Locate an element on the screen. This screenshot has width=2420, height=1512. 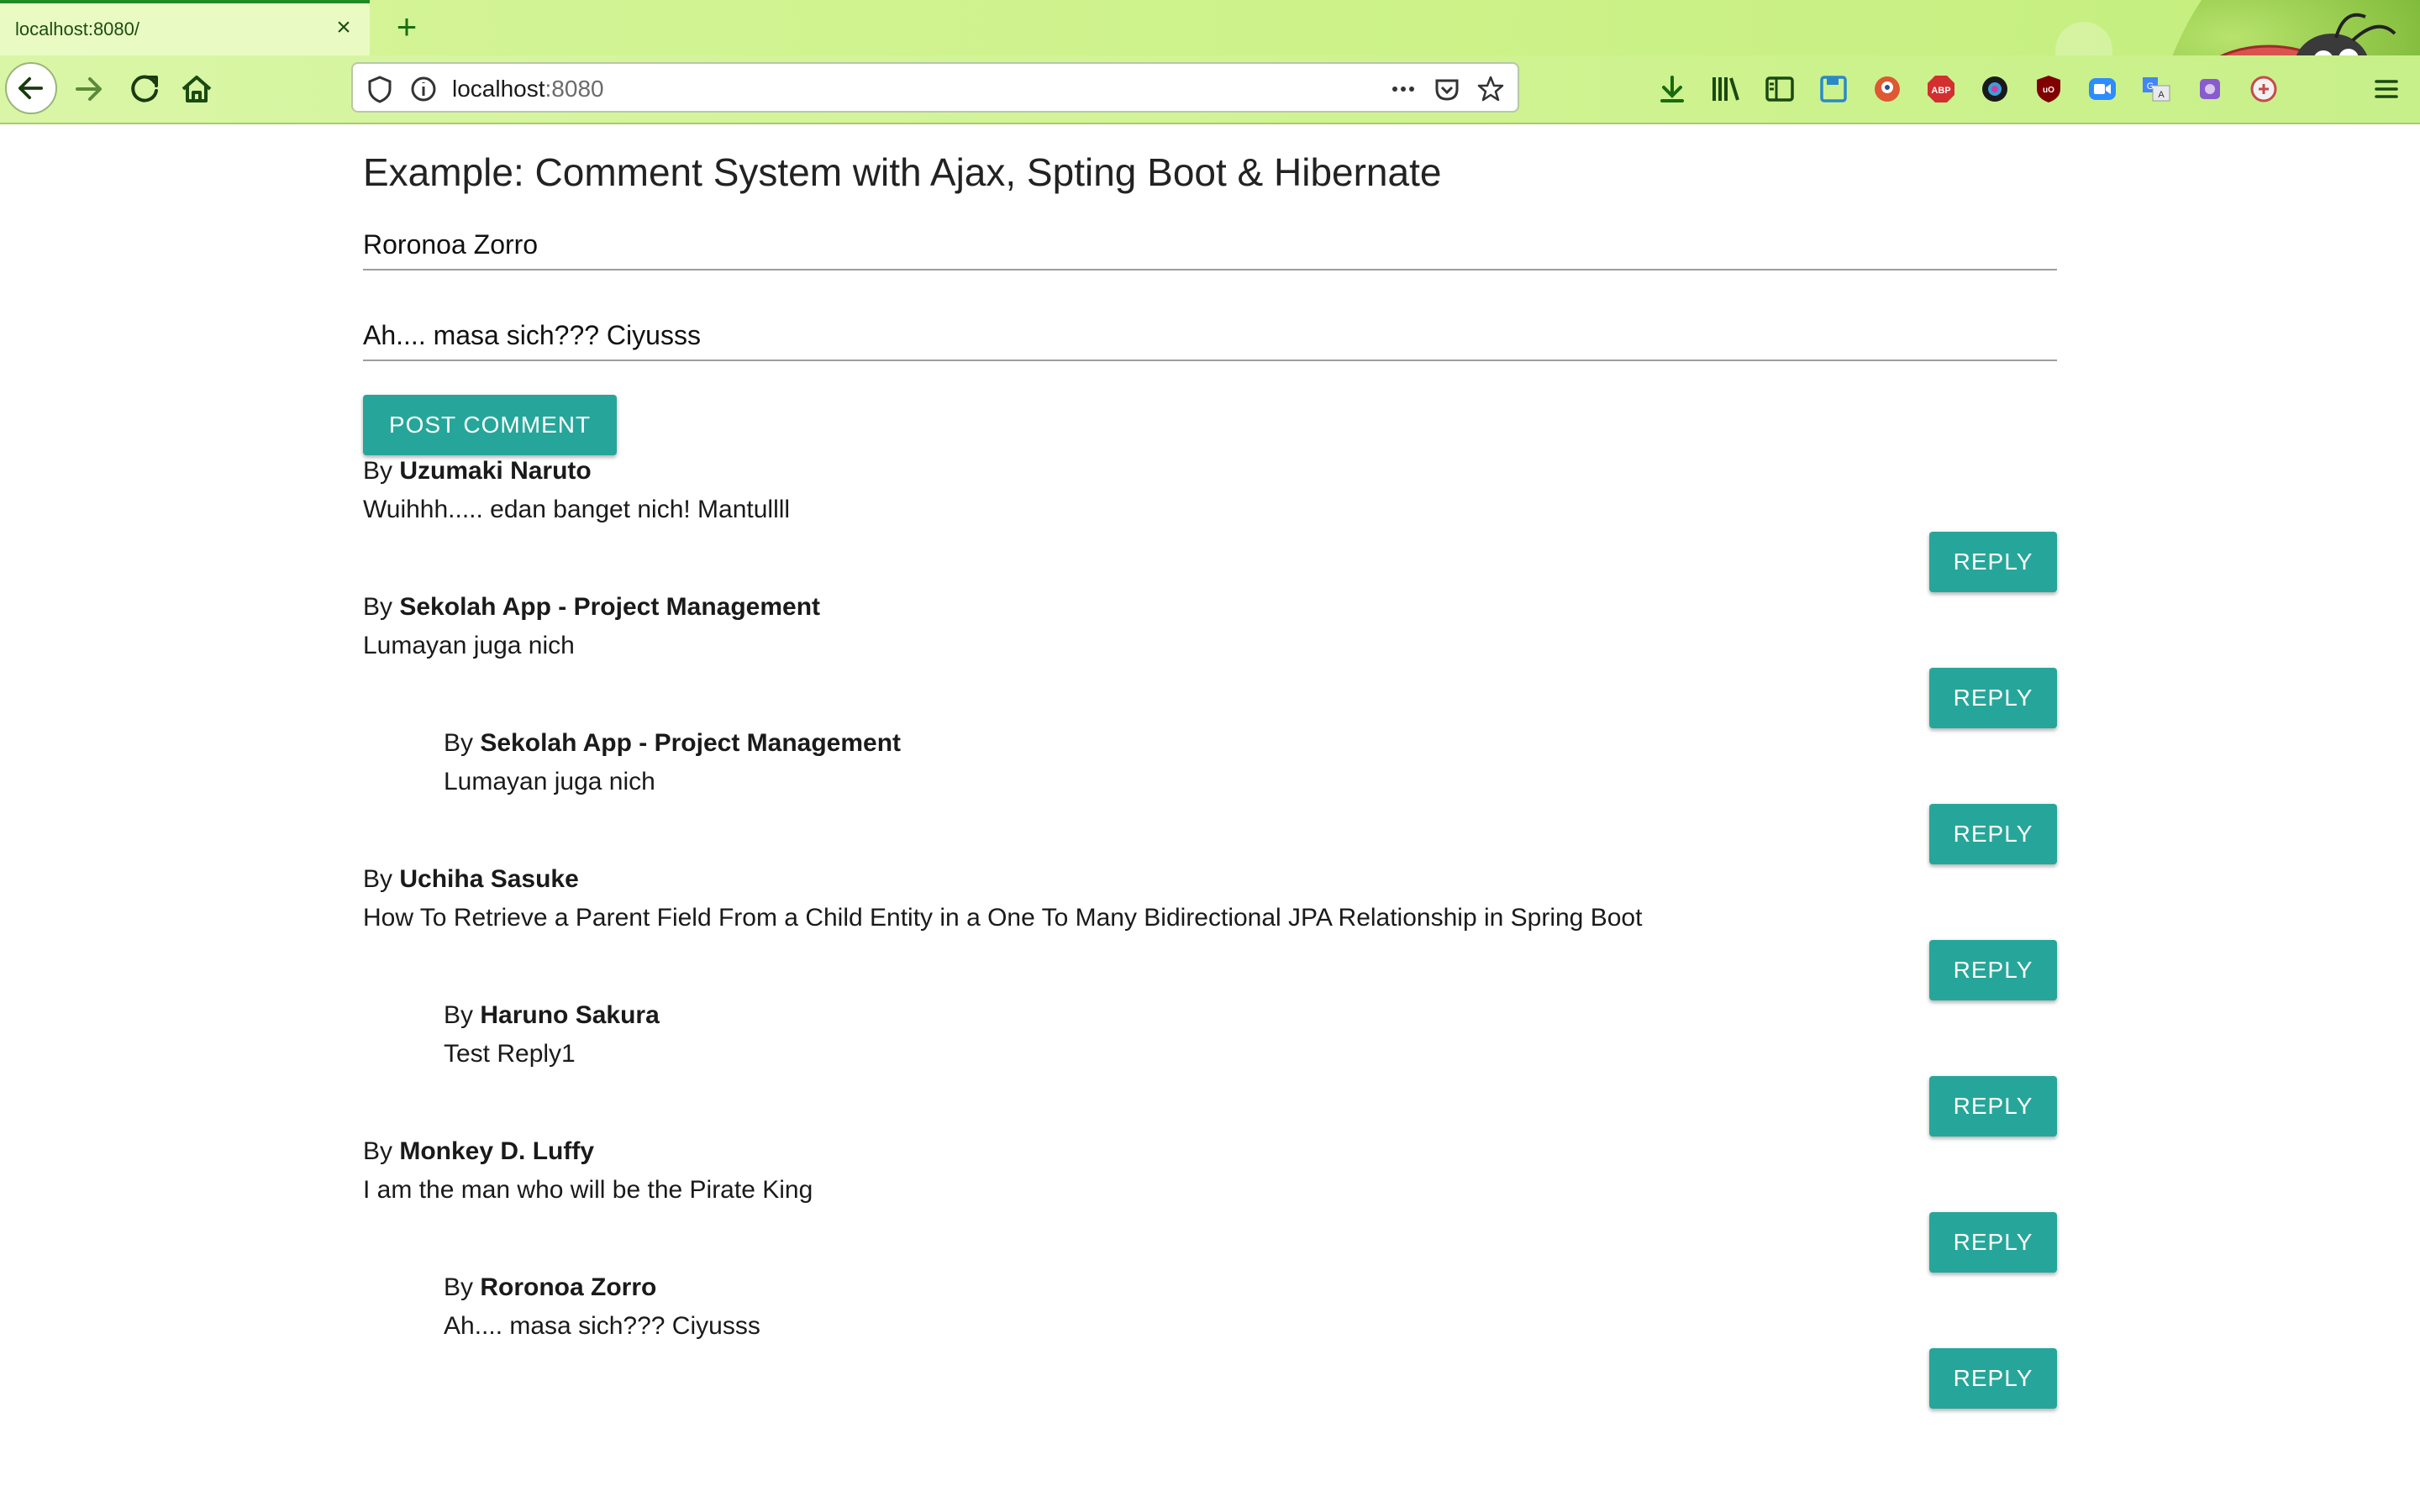
save-icon is located at coordinates (1833, 89).